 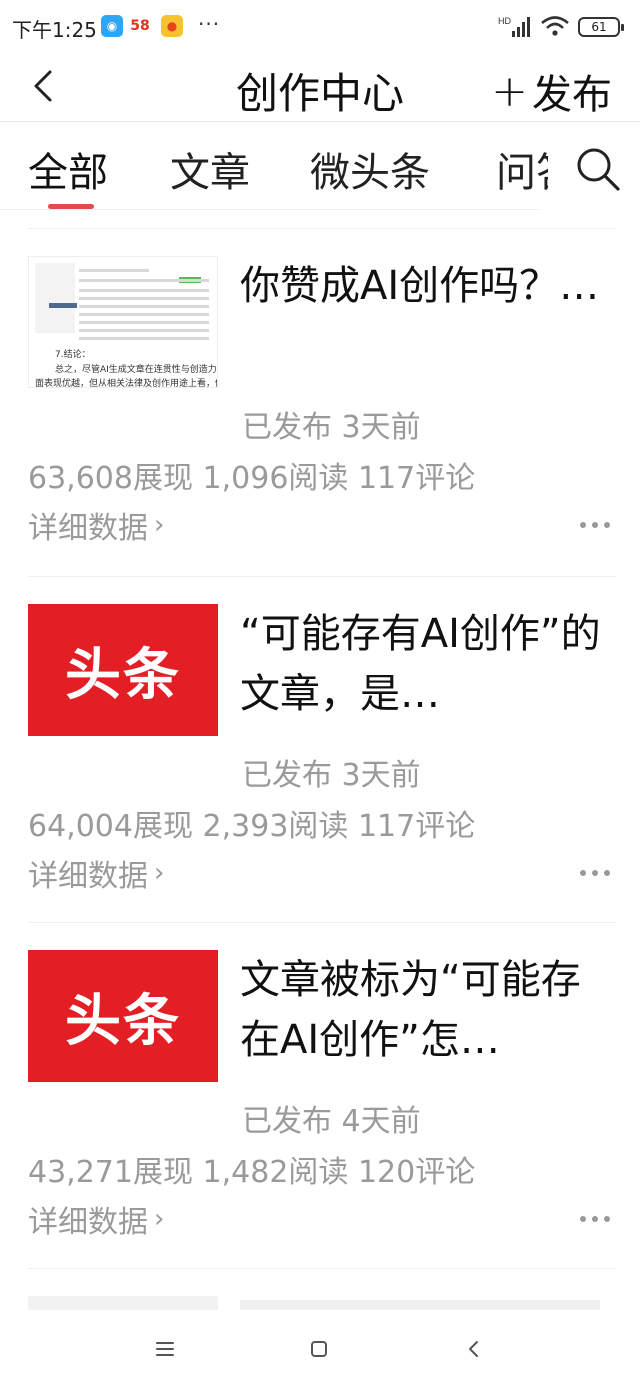 I want to click on tab-qa-clip: 问答, so click(x=522, y=166).